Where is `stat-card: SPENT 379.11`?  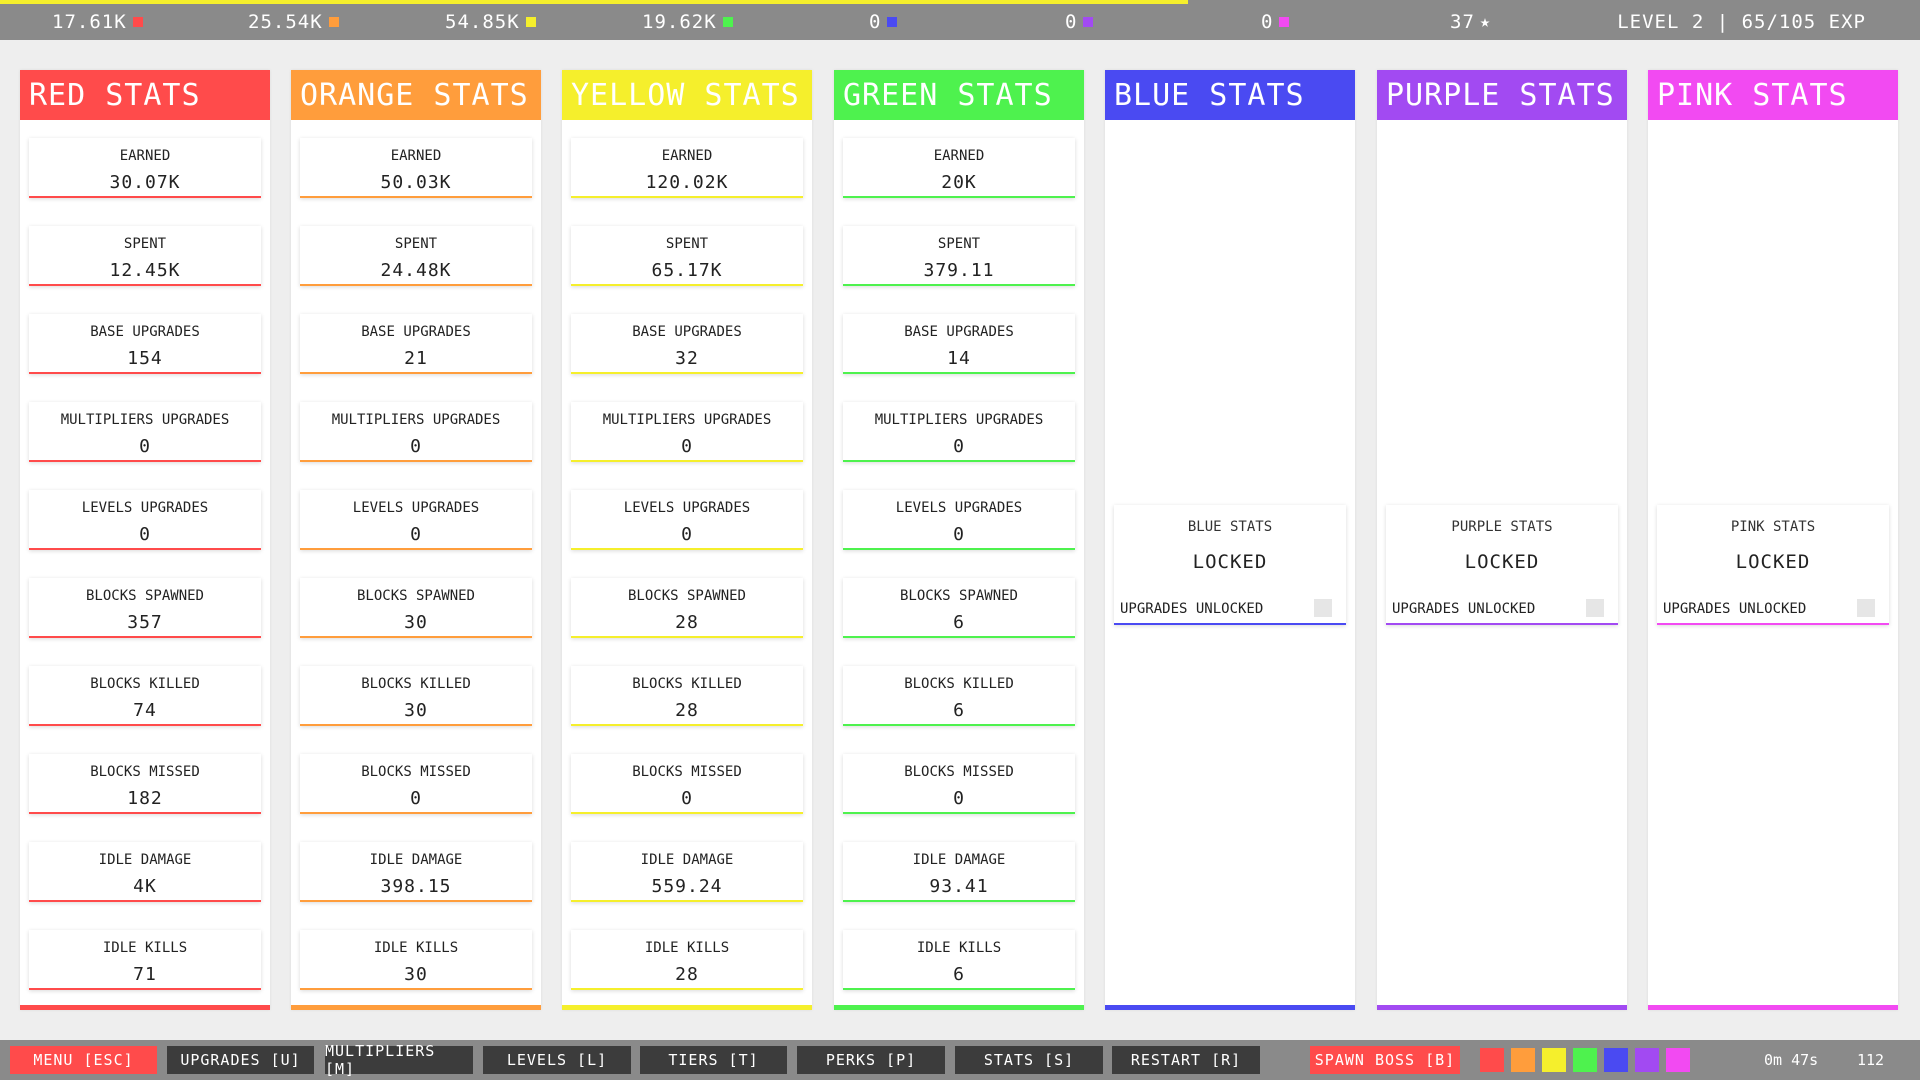 stat-card: SPENT 379.11 is located at coordinates (959, 256).